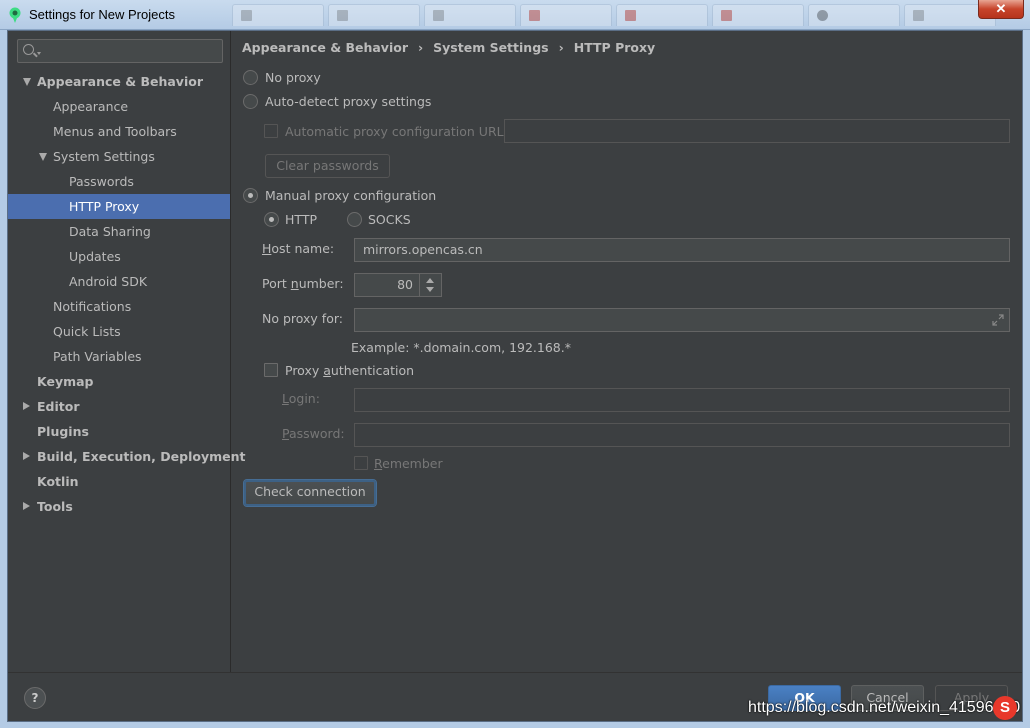 The image size is (1030, 728). What do you see at coordinates (313, 433) in the screenshot?
I see `password-label: Password:` at bounding box center [313, 433].